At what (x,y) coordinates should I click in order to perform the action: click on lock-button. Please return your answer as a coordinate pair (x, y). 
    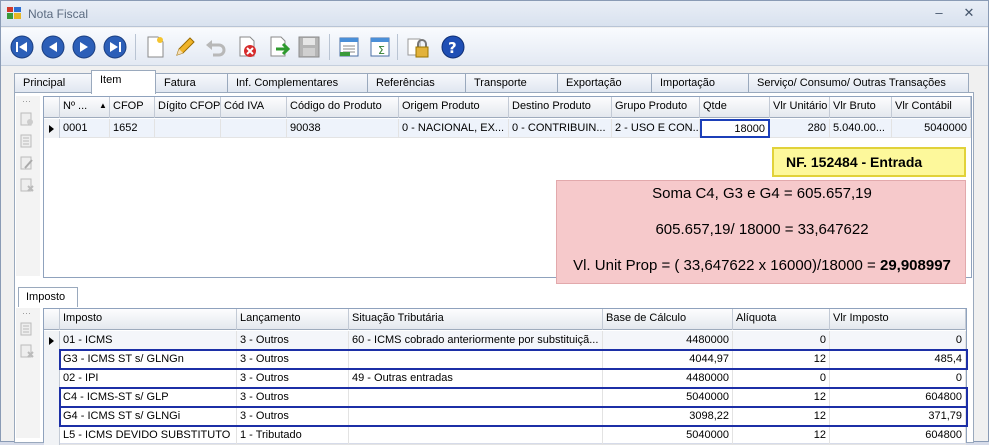
    Looking at the image, I should click on (417, 47).